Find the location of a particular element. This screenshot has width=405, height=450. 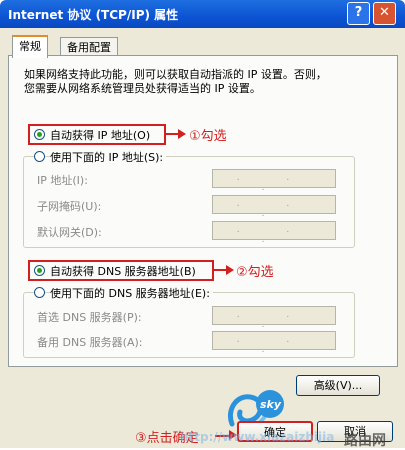

manual-dns-label: 使用下面的 DNS 服务器地址(E): is located at coordinates (131, 293).